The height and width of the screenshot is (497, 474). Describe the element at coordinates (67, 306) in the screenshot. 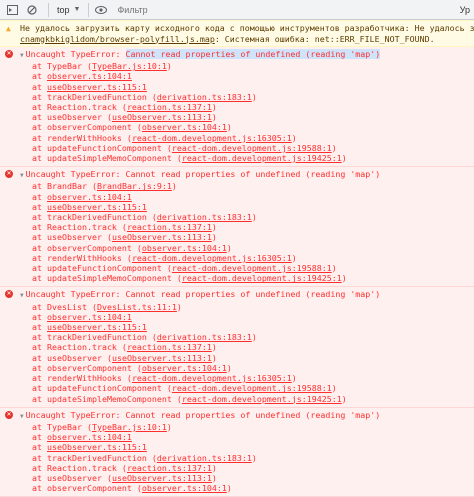

I see `stack-frame-function: DvesList` at that location.